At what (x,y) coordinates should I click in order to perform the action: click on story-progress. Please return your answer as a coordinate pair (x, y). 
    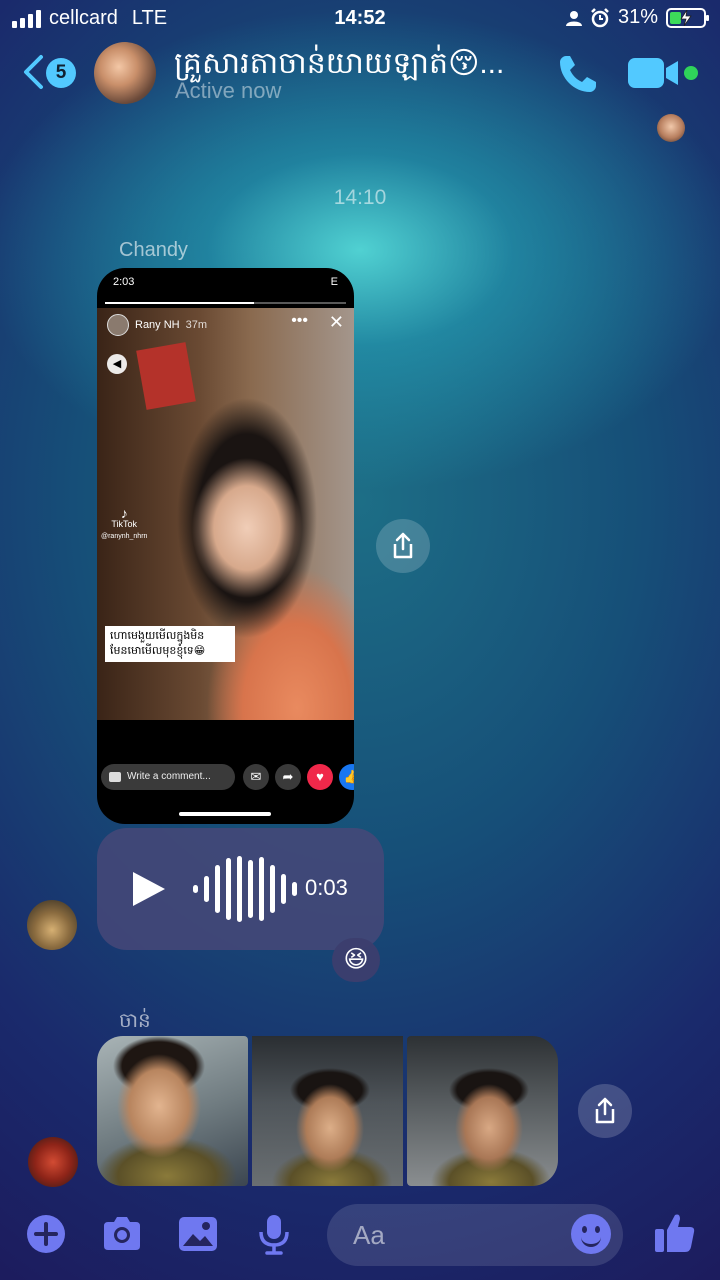
    Looking at the image, I should click on (225, 303).